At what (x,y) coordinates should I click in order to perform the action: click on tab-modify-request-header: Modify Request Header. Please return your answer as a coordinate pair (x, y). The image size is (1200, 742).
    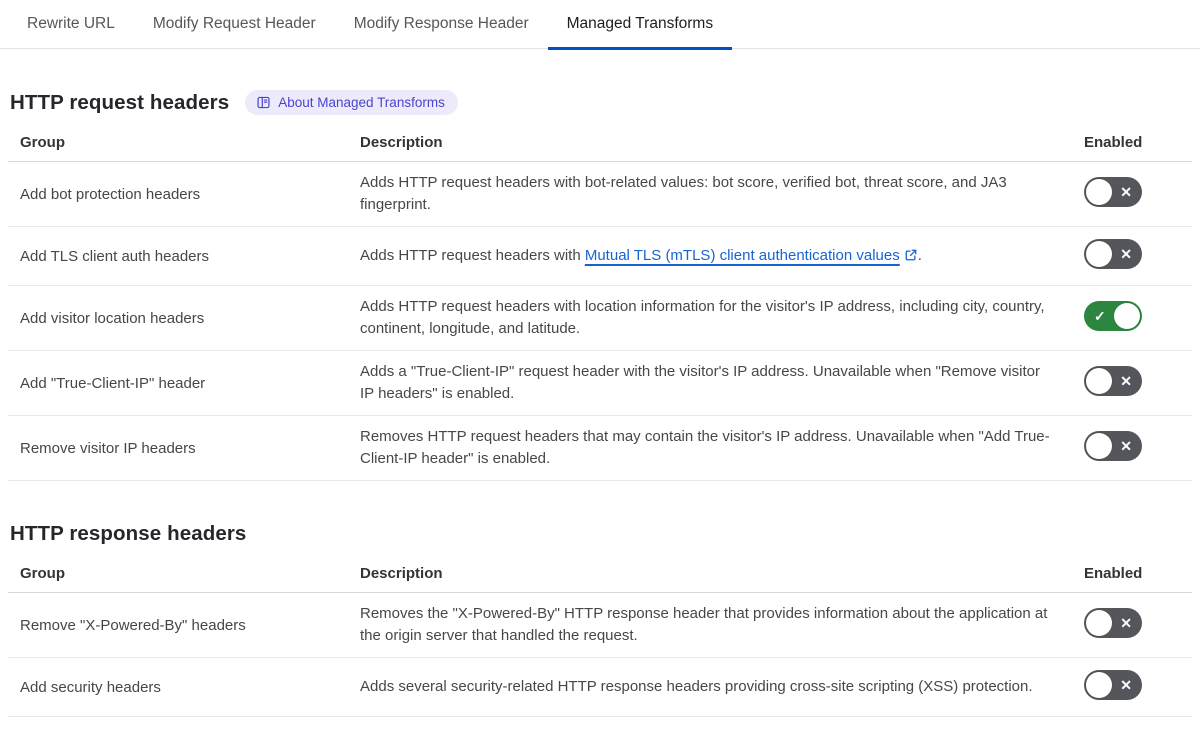
    Looking at the image, I should click on (234, 25).